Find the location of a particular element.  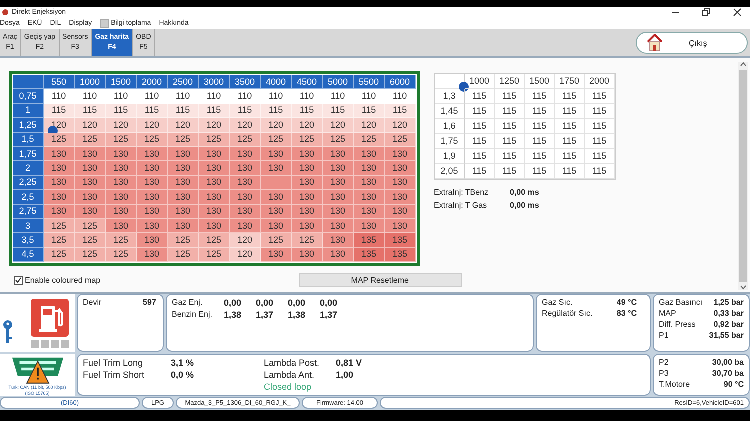

scroll-thumb is located at coordinates (743, 176).